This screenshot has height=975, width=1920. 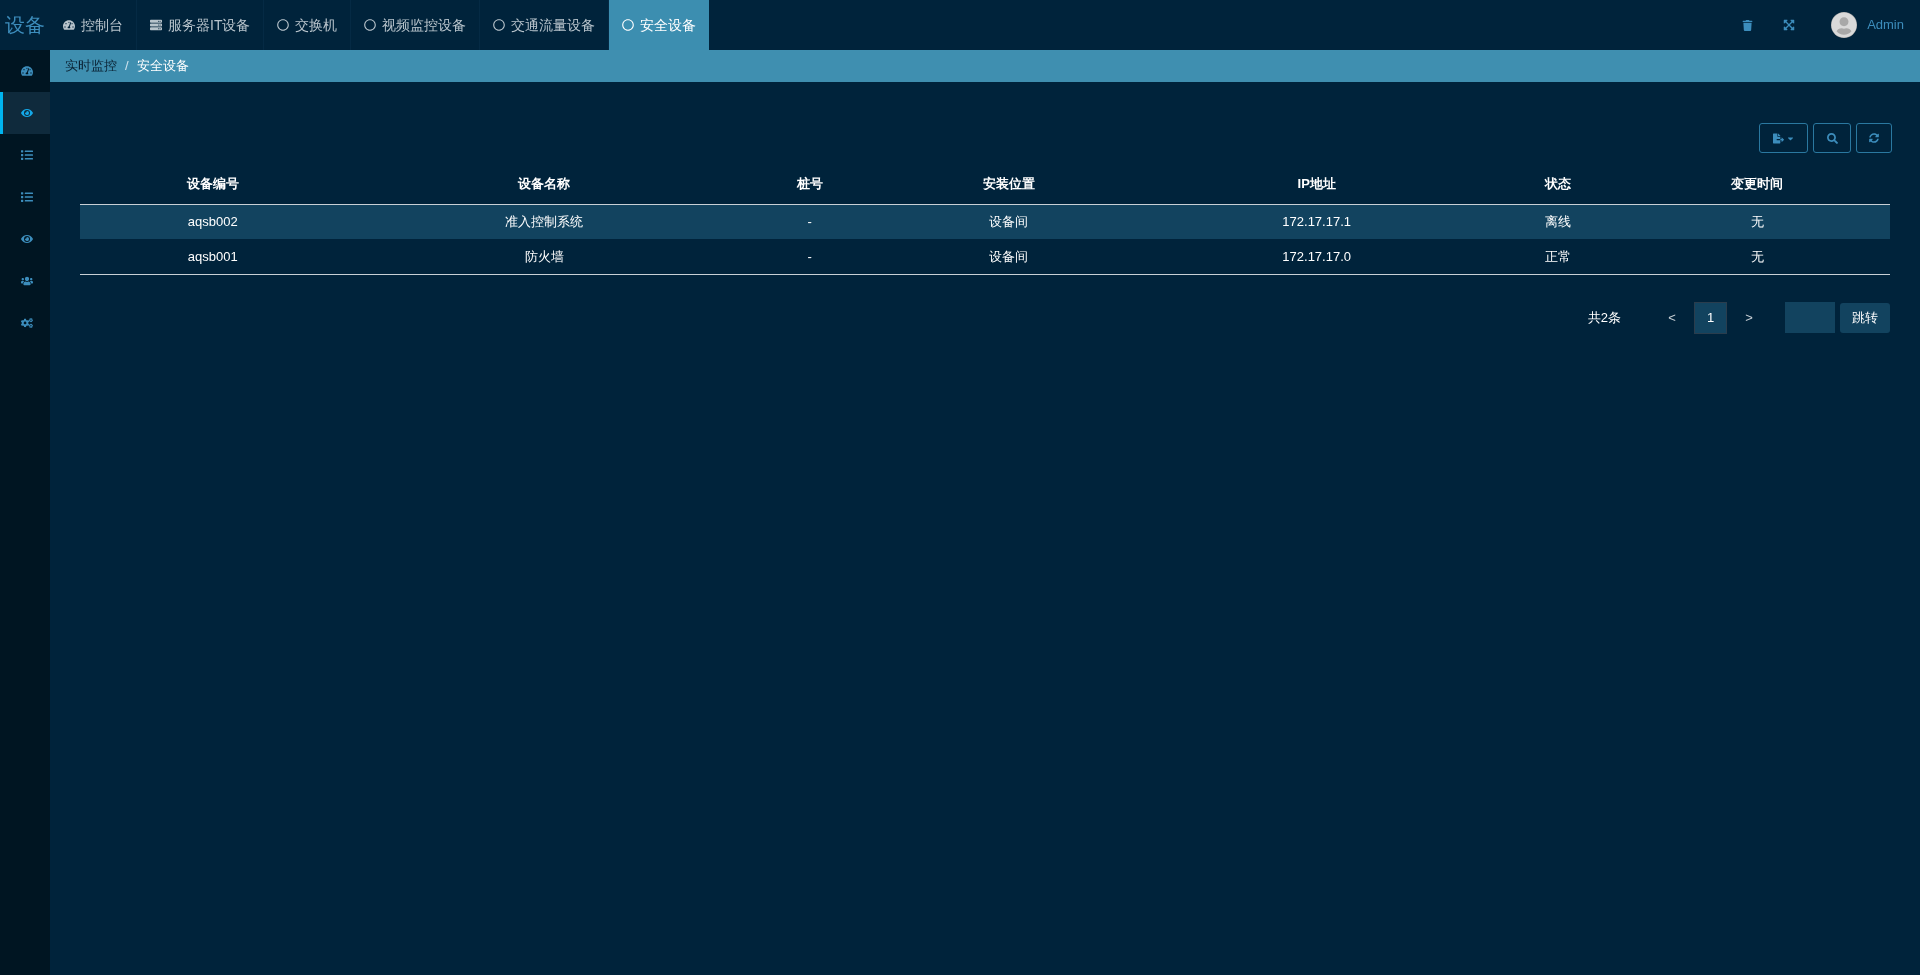 I want to click on sidebar-item, so click(x=25, y=113).